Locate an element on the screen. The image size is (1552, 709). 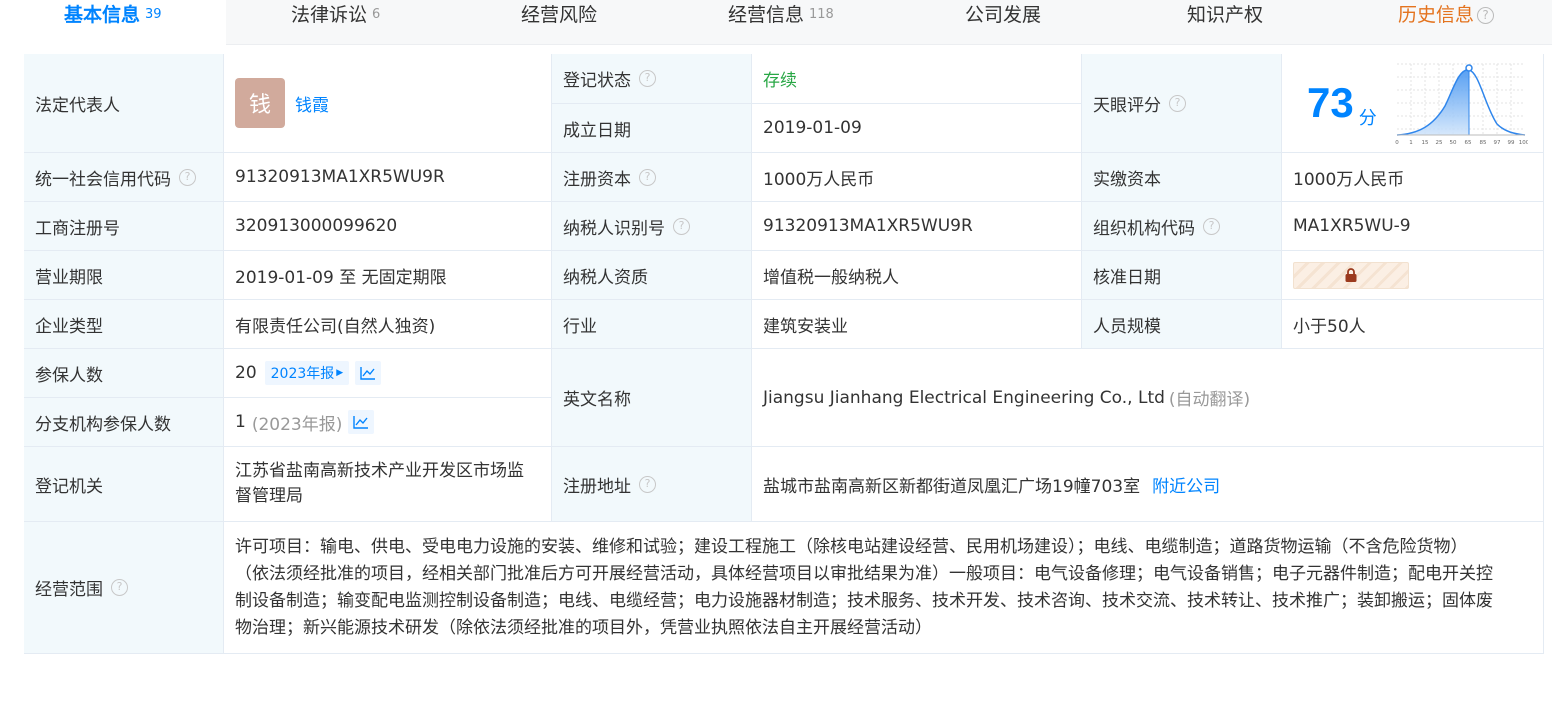
taxpayer-qual-label: 纳税人资质 is located at coordinates (652, 275).